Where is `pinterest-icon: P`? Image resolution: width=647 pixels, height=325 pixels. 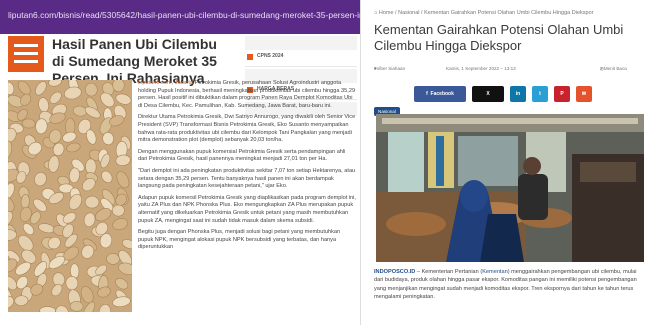
pinterest-icon: P is located at coordinates (562, 94).